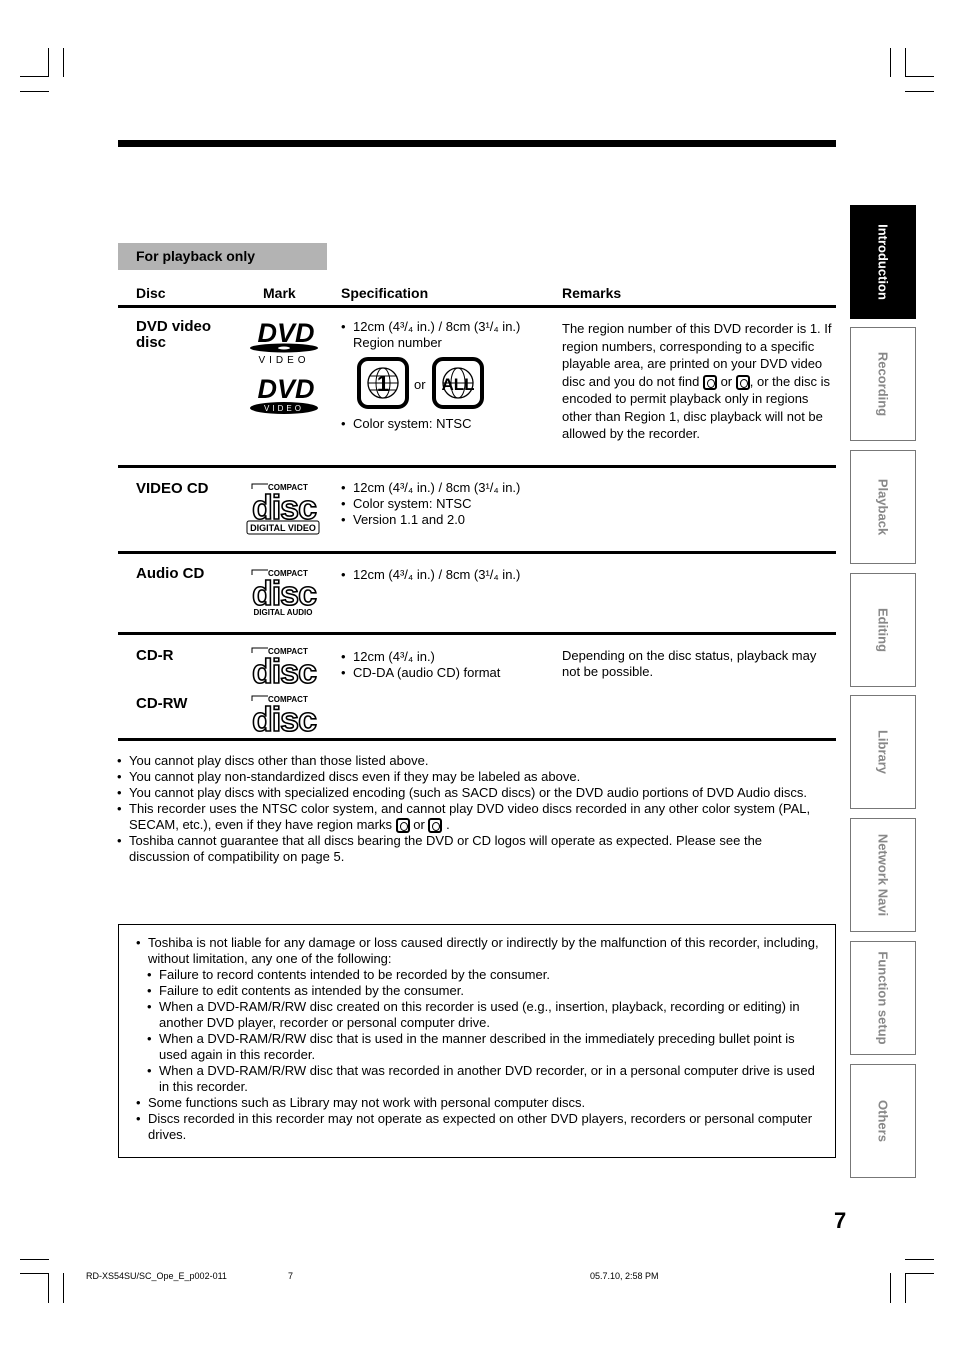  Describe the element at coordinates (279, 293) in the screenshot. I see `col-header-mark: Mark` at that location.